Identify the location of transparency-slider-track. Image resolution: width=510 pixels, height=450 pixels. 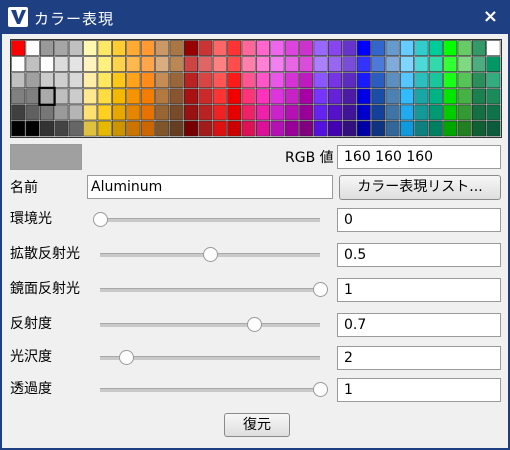
(214, 389).